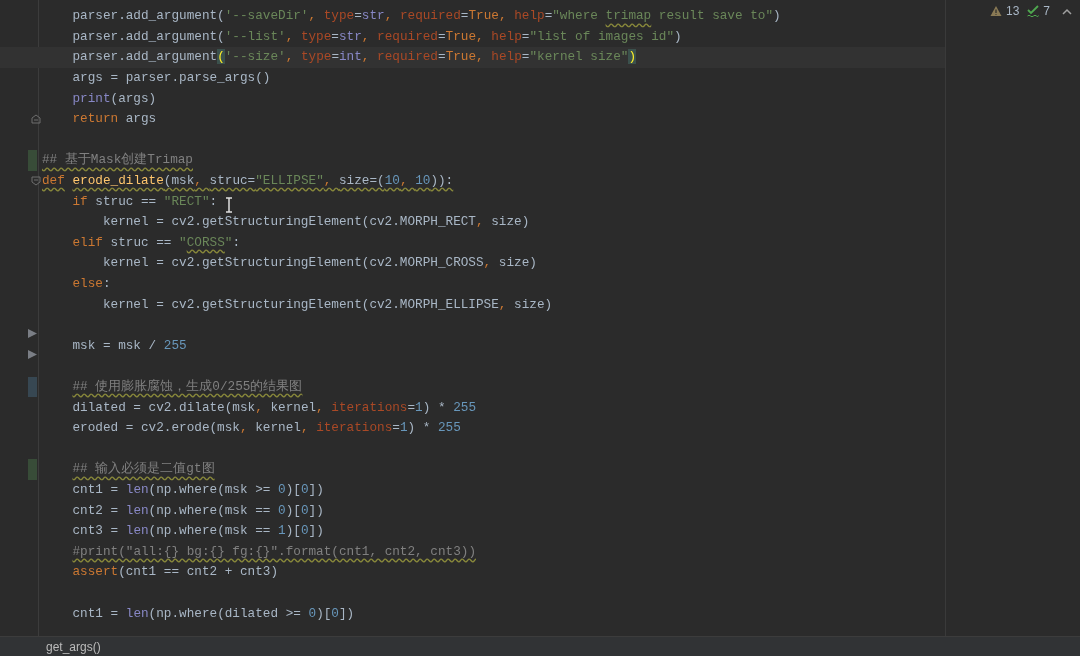  What do you see at coordinates (175, 572) in the screenshot?
I see `code-line: assert(cnt1 == cnt2 + cnt3)` at bounding box center [175, 572].